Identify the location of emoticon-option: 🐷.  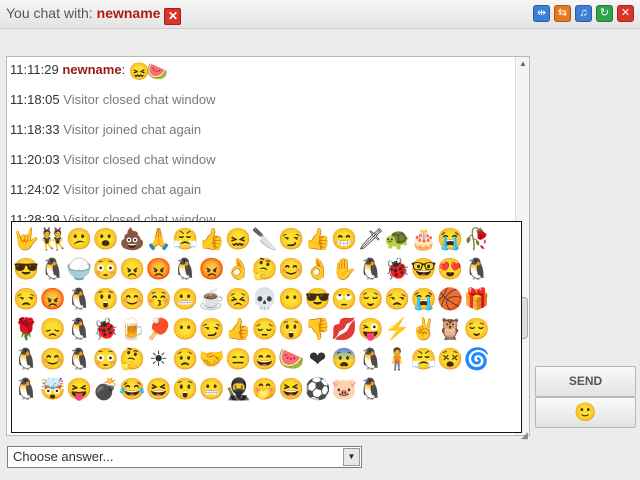
(344, 390).